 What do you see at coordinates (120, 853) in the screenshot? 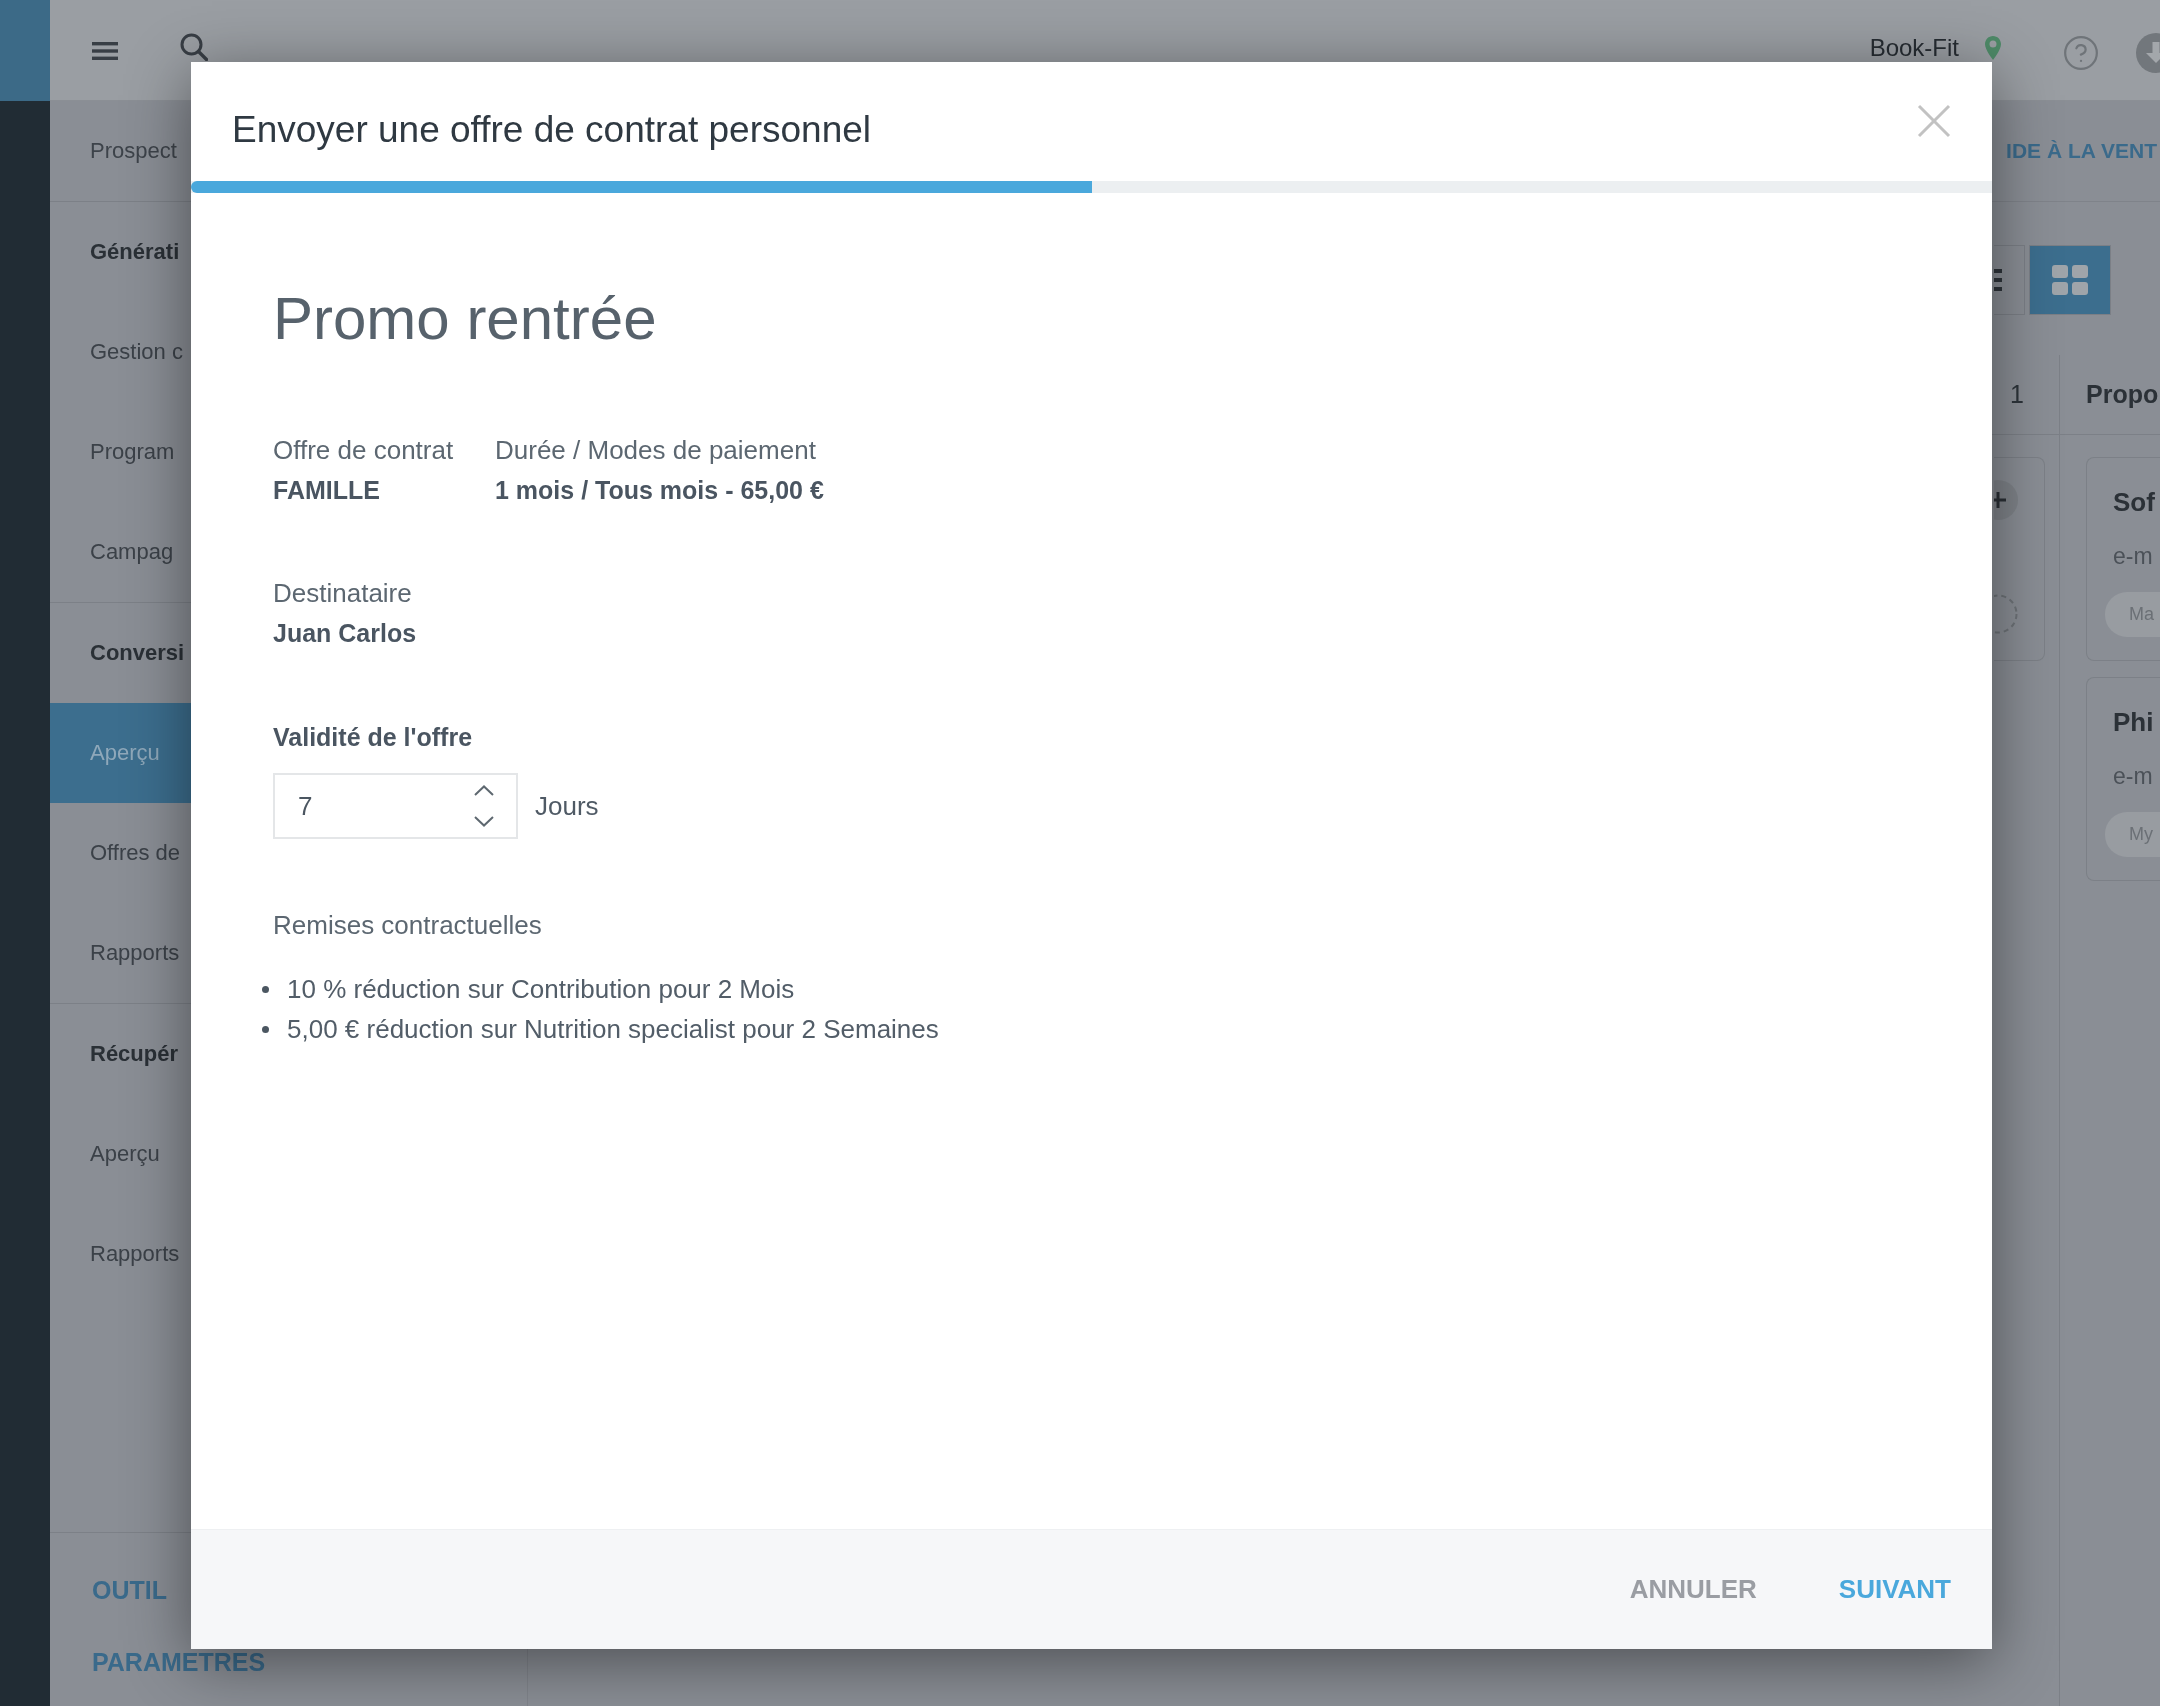
I see `sidebar-item: Offres de` at bounding box center [120, 853].